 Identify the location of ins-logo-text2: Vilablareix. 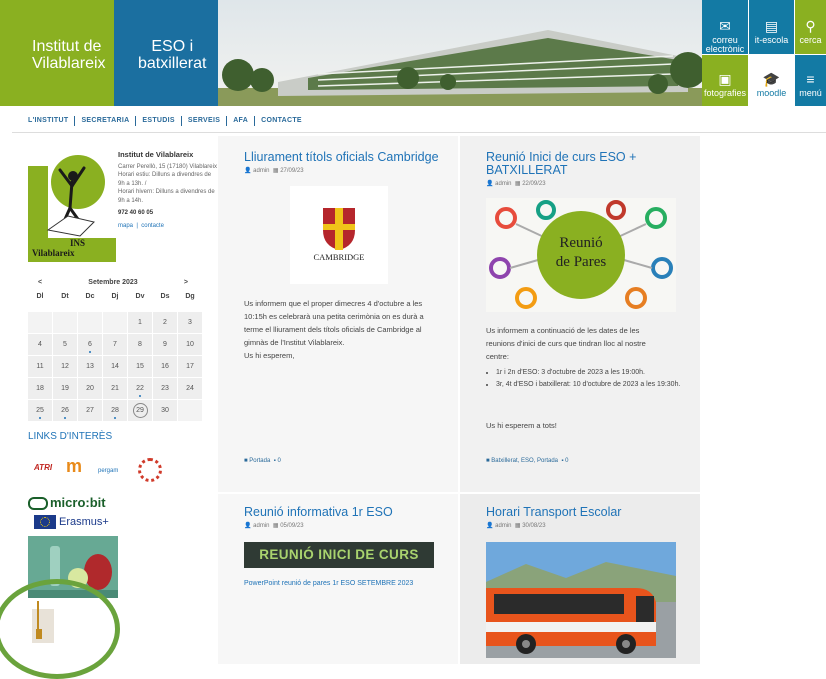
(53, 253).